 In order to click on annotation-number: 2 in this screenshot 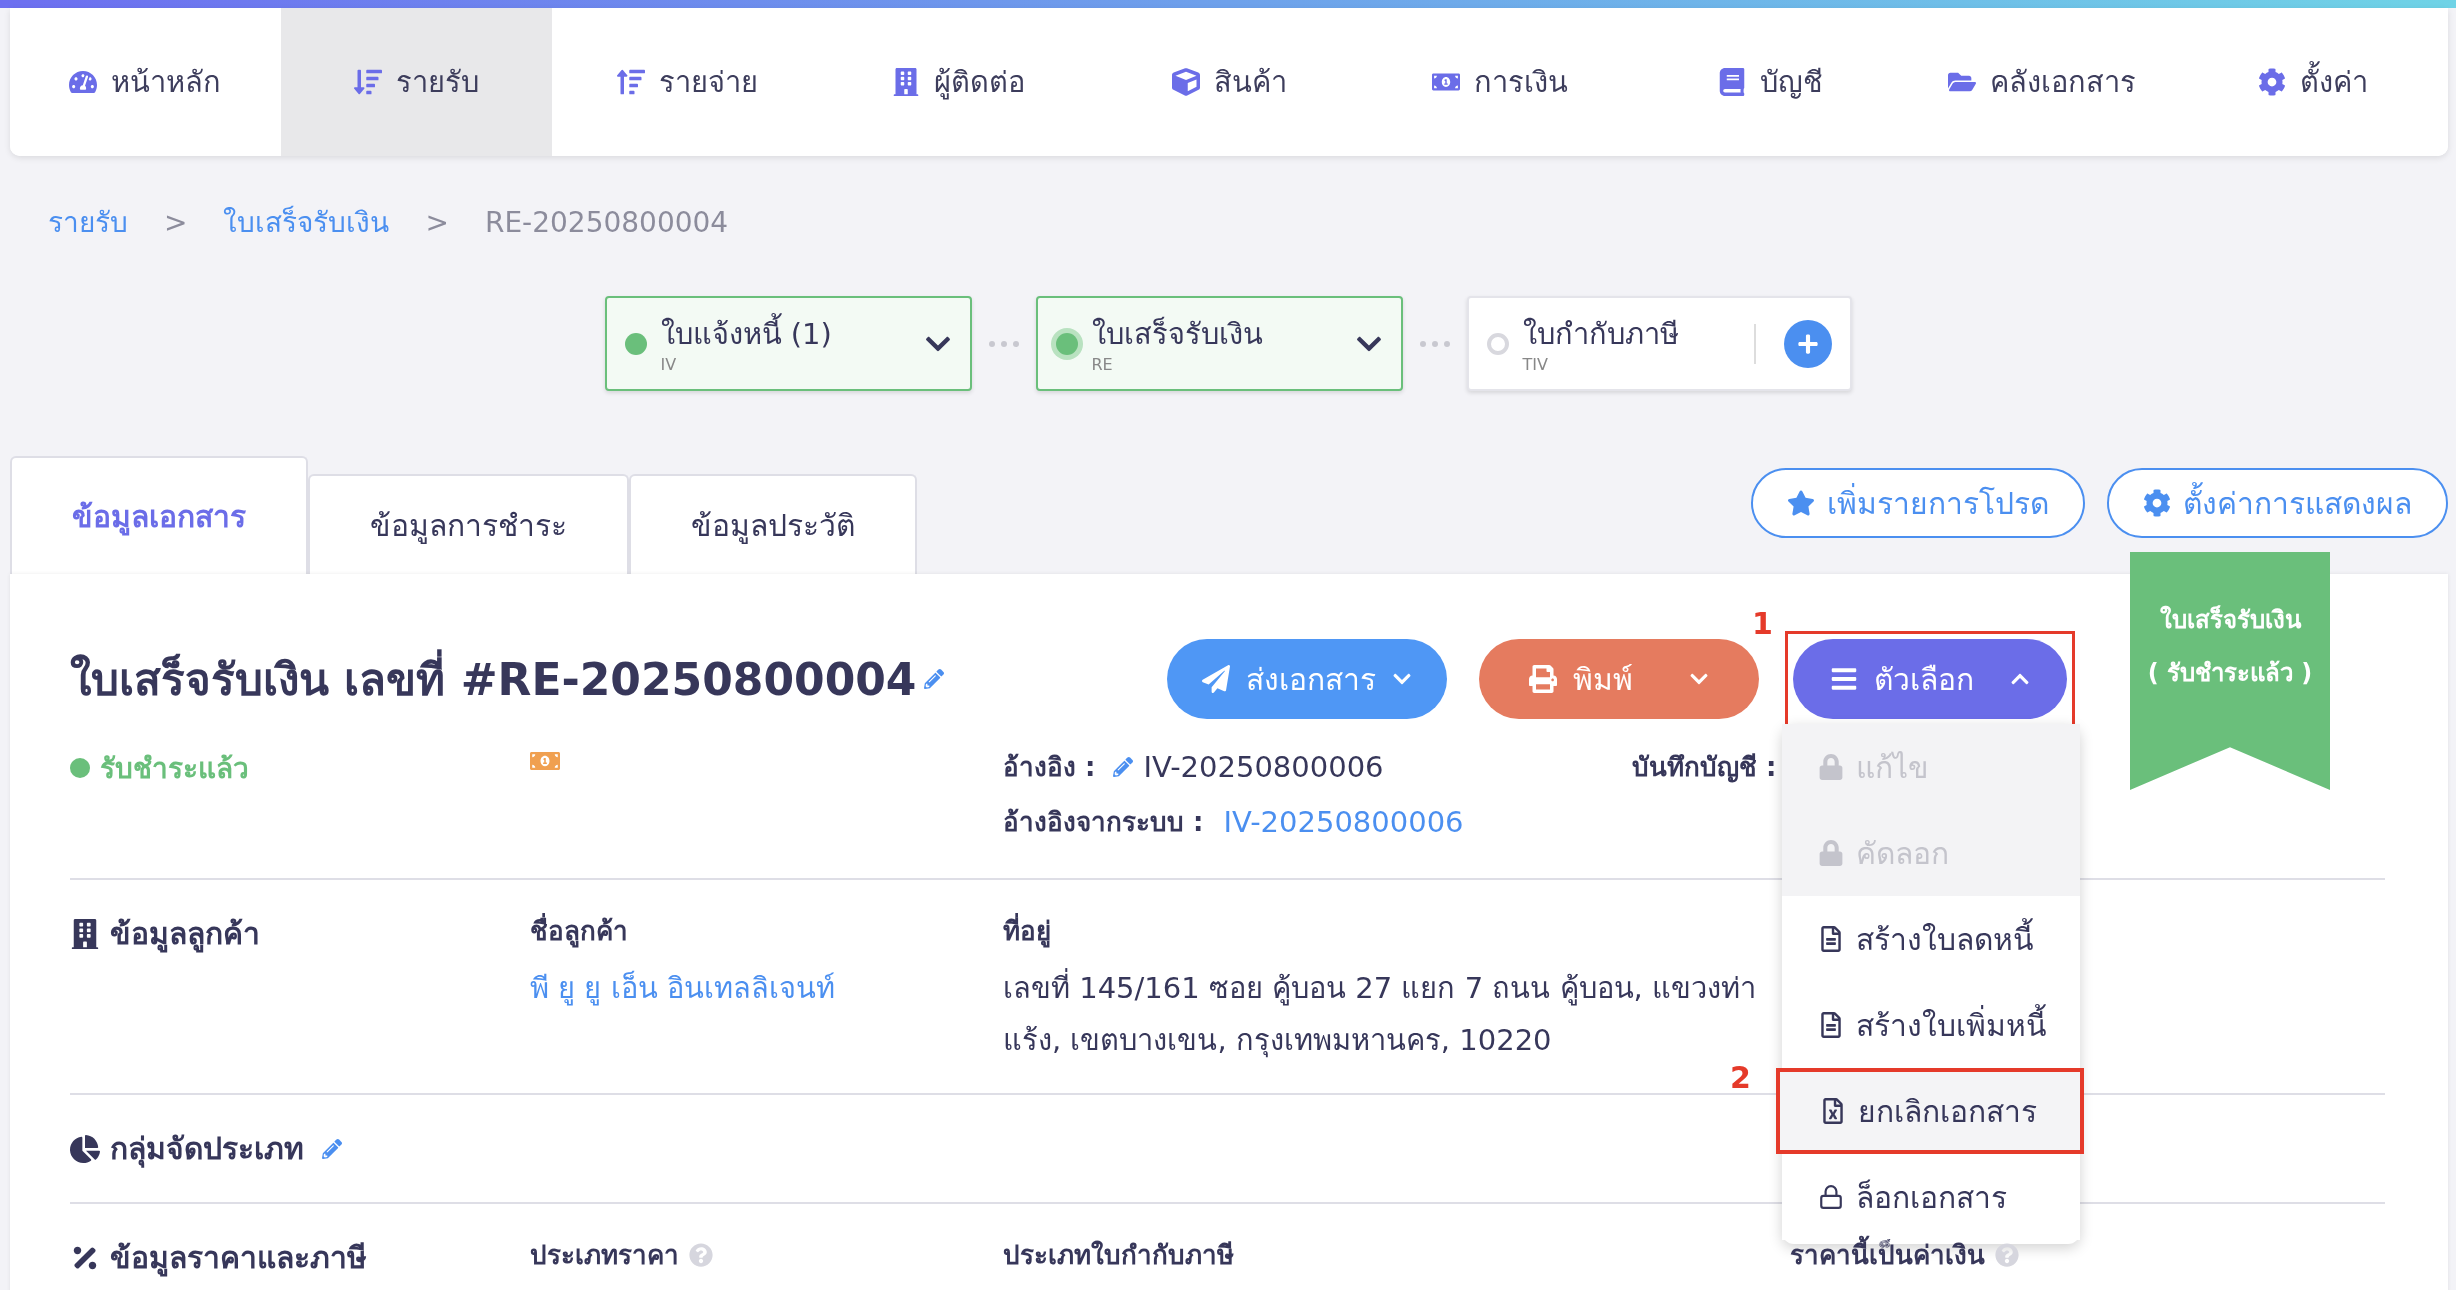, I will do `click(1740, 1077)`.